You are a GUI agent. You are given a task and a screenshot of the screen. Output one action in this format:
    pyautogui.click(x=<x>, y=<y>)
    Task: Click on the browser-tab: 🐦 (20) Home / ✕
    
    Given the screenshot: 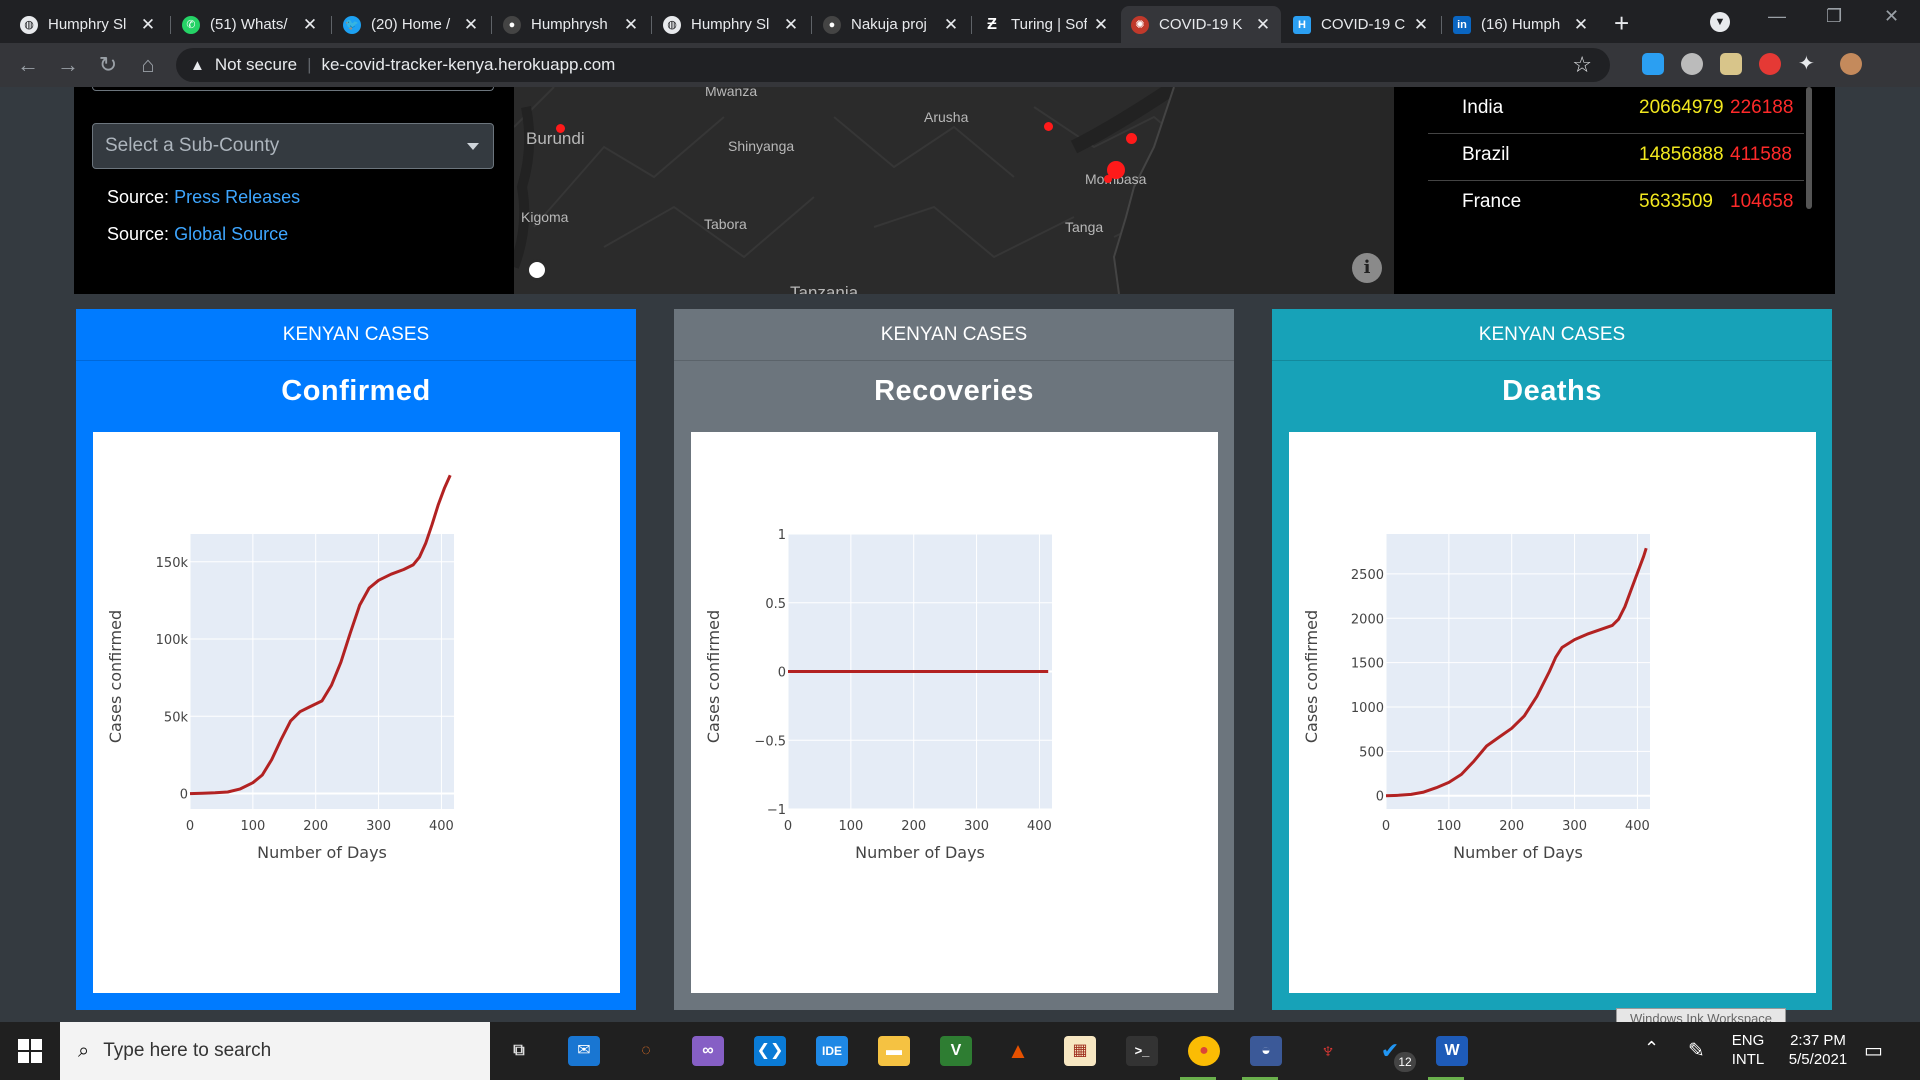 What is the action you would take?
    pyautogui.click(x=411, y=24)
    